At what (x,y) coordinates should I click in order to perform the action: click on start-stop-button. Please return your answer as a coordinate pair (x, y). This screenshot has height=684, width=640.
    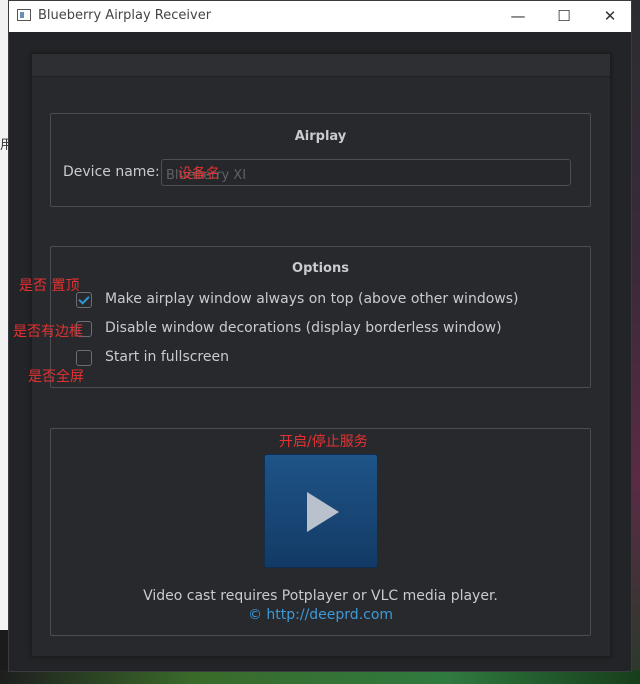
    Looking at the image, I should click on (321, 511).